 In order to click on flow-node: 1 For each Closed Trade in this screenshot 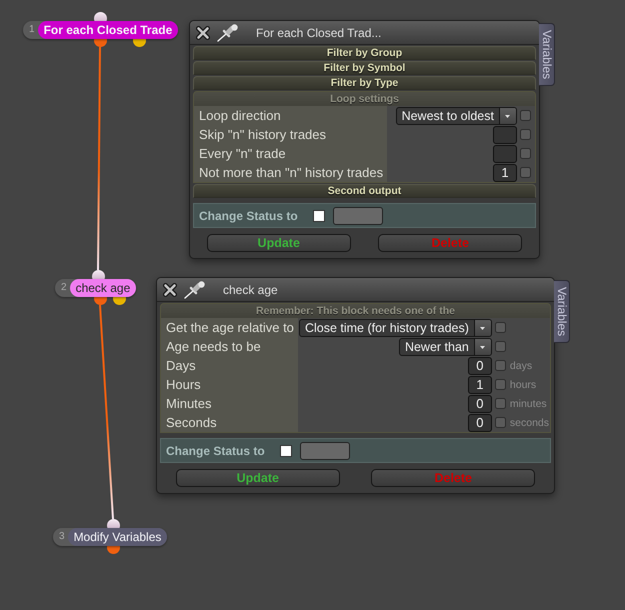, I will do `click(100, 30)`.